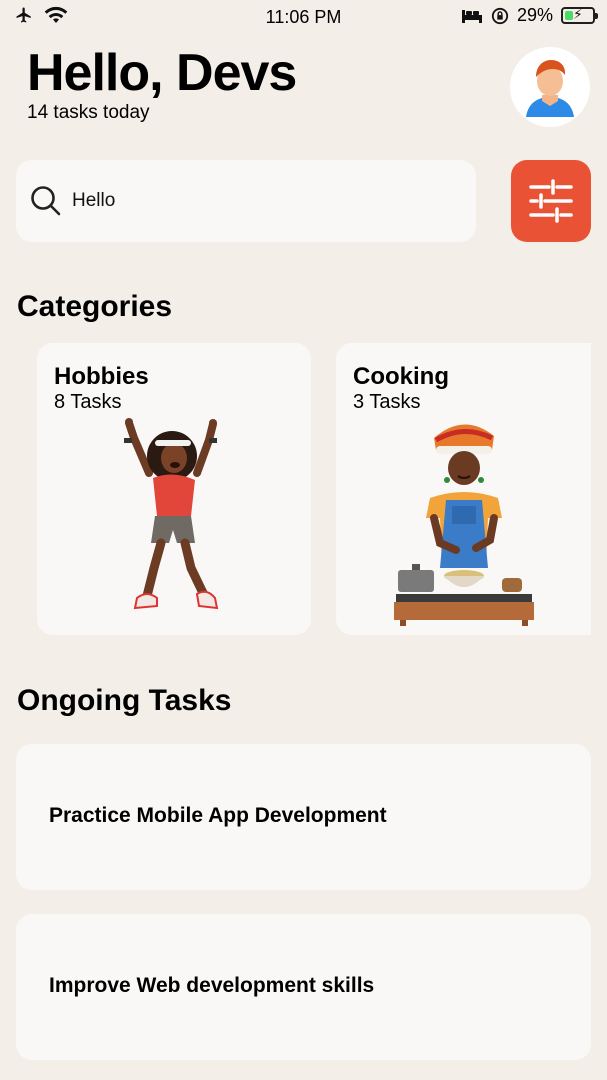 The width and height of the screenshot is (607, 1080). I want to click on category-task-count: 8 Tasks, so click(88, 402).